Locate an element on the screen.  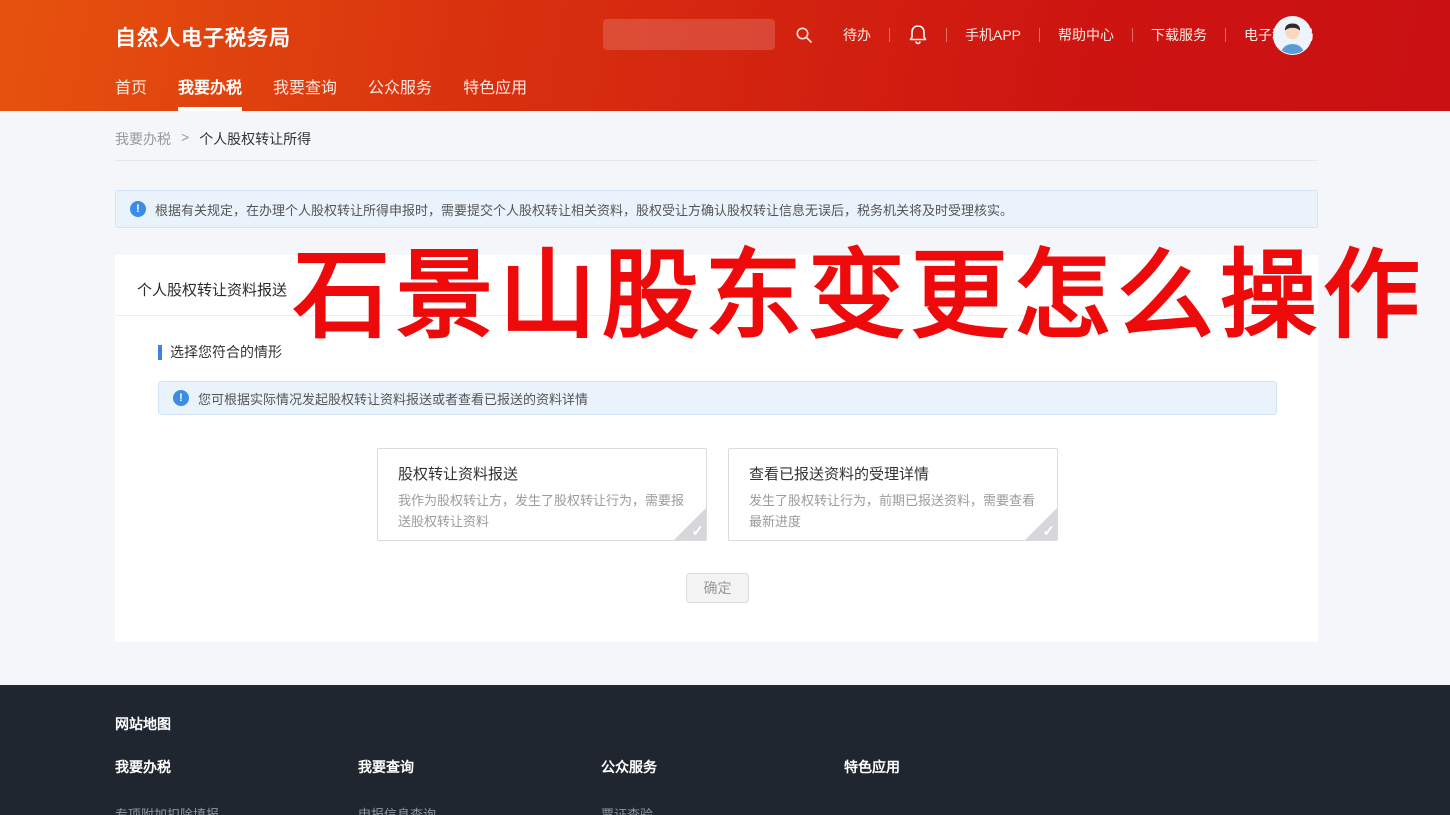
hint-banner: ! 您可根据实际情况发起股权转让资料报送或者查看已报送的资料详情 is located at coordinates (717, 398).